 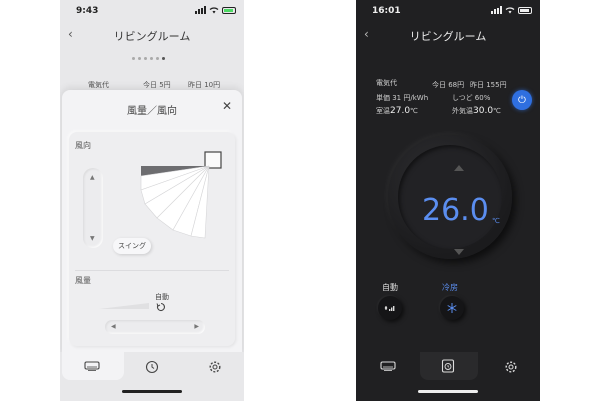 I want to click on outdoor-temp-value: 30.0, so click(x=483, y=111).